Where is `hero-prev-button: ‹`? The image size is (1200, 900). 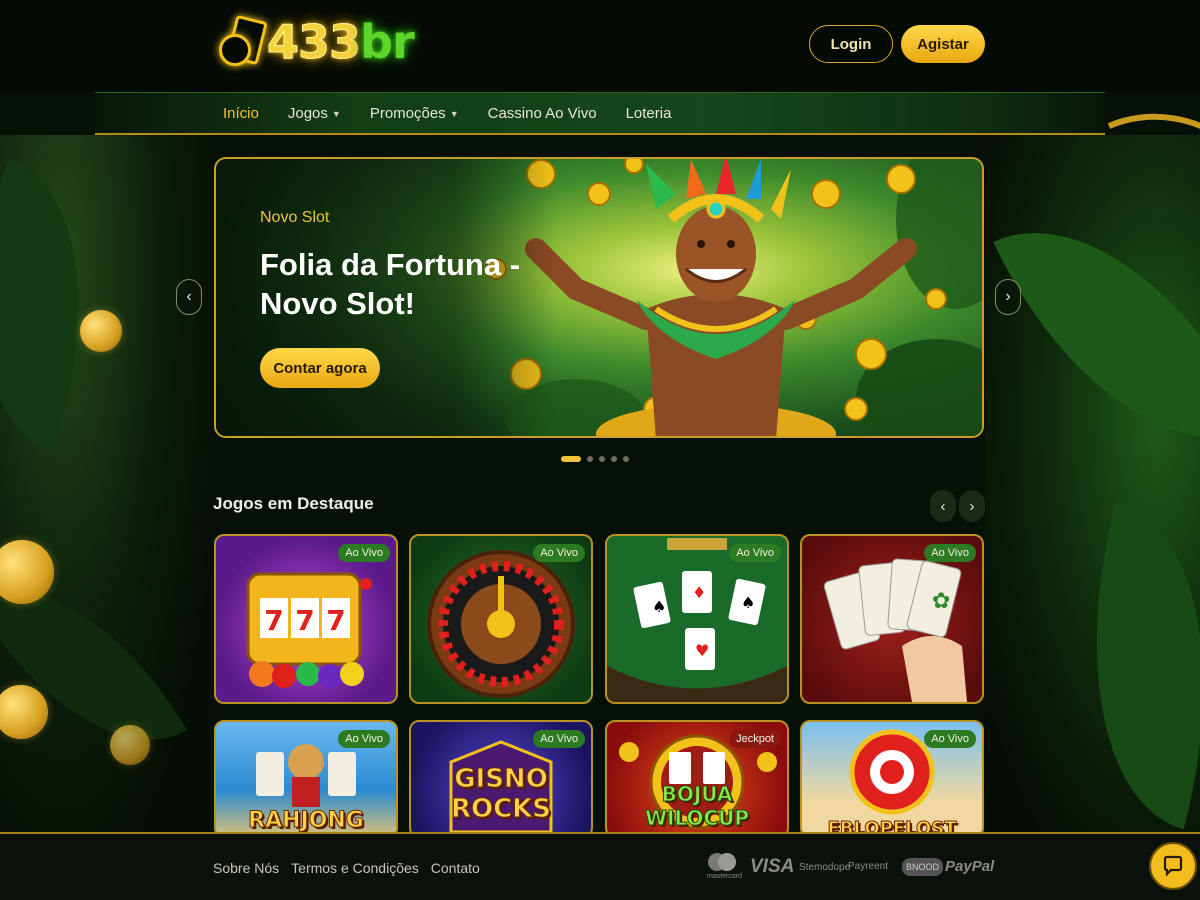 hero-prev-button: ‹ is located at coordinates (189, 297).